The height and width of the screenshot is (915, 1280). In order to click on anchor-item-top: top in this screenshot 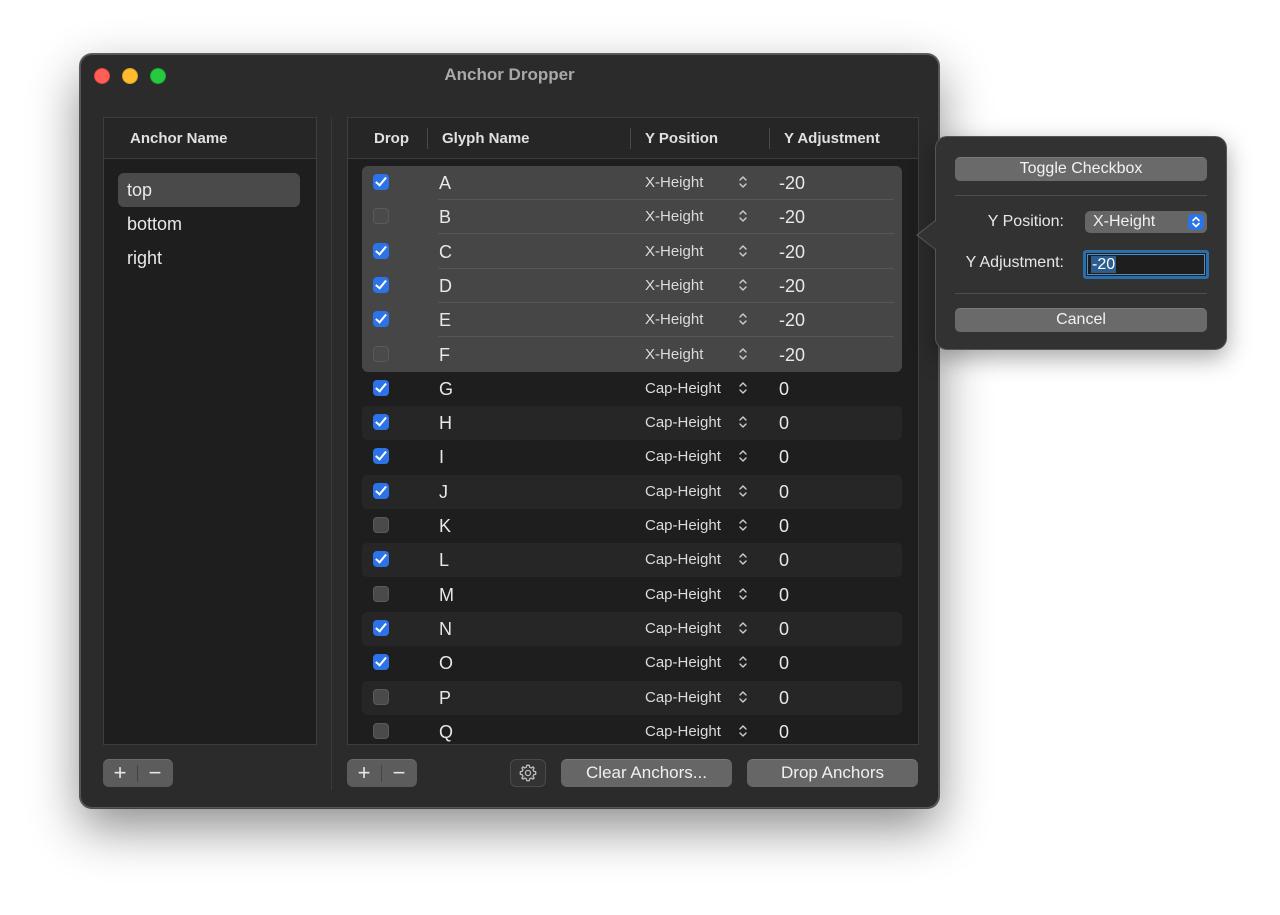, I will do `click(209, 190)`.